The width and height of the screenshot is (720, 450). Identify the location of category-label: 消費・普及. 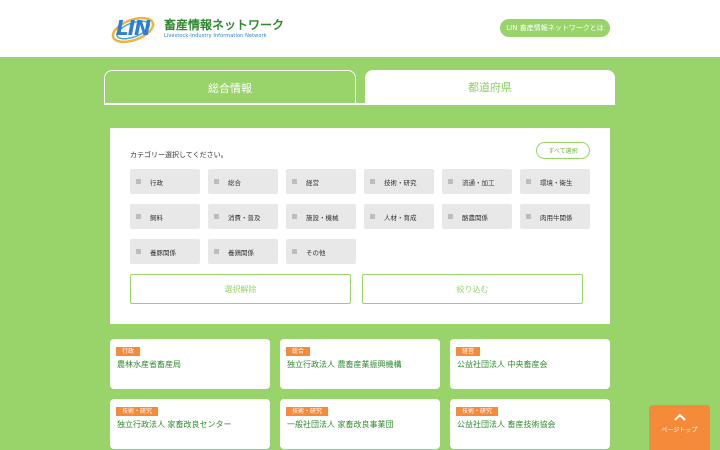
(244, 217).